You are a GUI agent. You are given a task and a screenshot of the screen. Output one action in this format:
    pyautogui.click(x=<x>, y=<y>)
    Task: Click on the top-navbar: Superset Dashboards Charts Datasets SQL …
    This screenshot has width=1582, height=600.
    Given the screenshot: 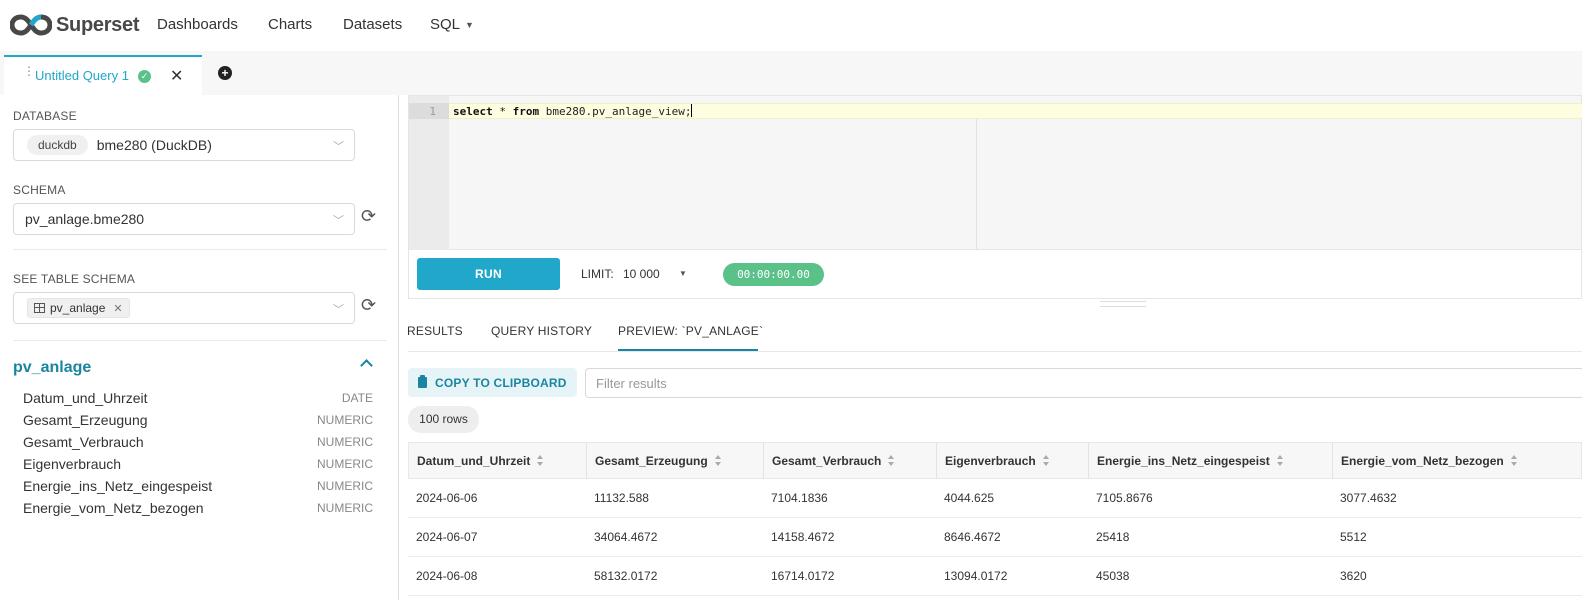 What is the action you would take?
    pyautogui.click(x=791, y=25)
    